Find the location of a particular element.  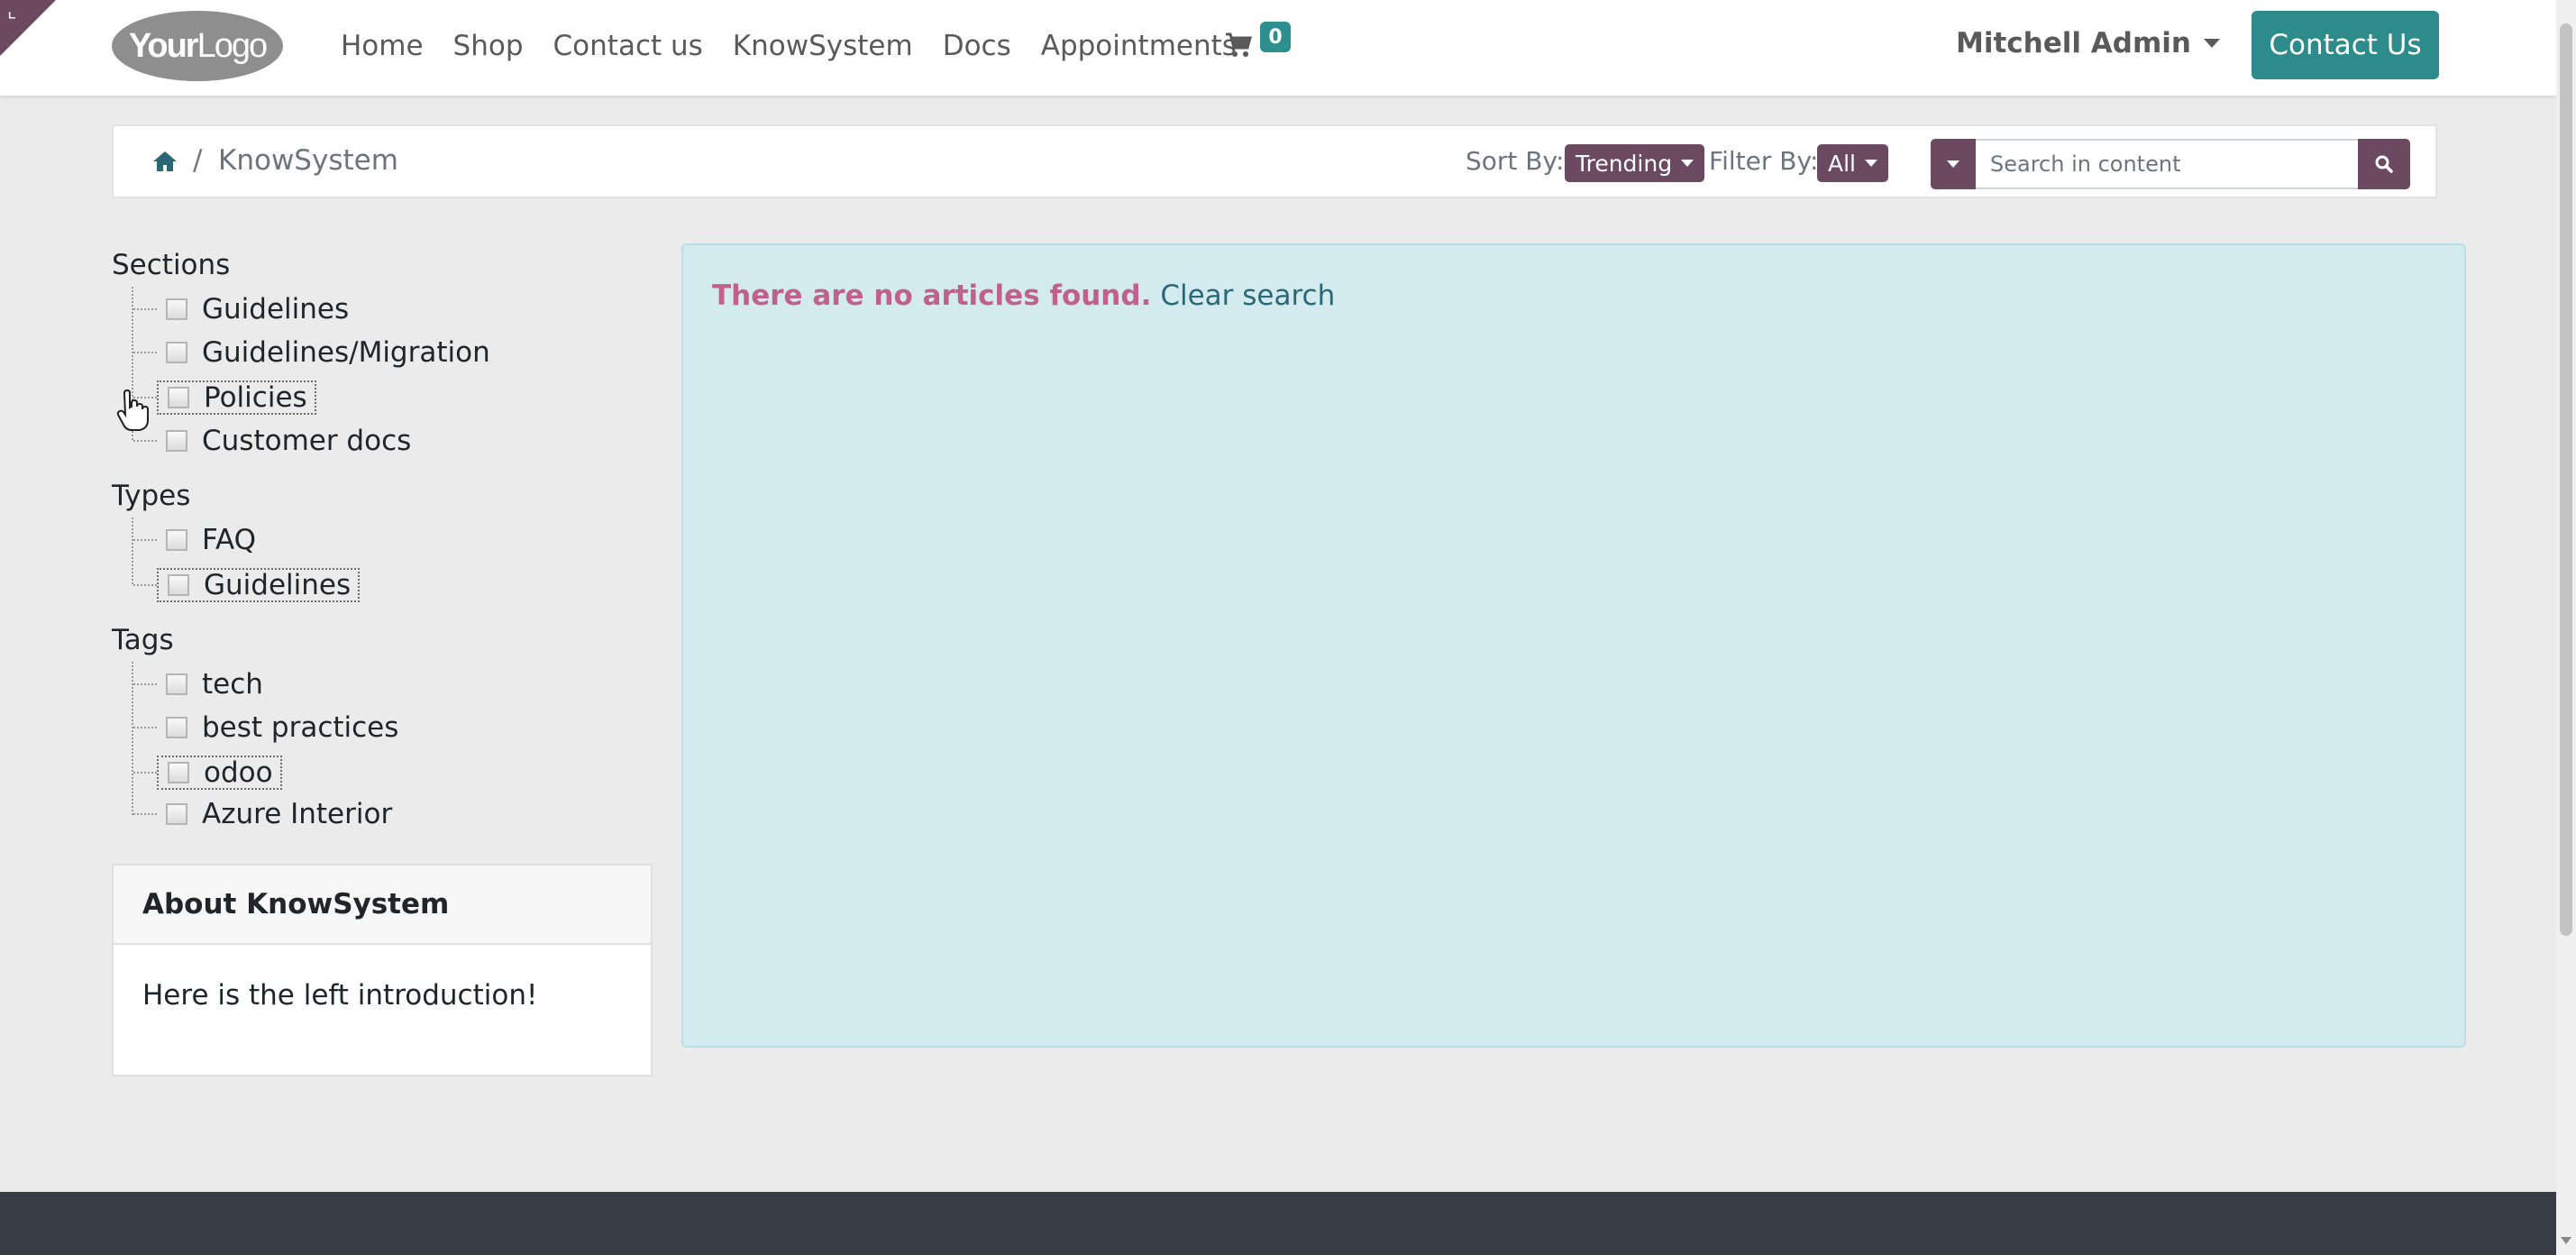

alert-text: There are no articles found. Clear search is located at coordinates (1023, 295).